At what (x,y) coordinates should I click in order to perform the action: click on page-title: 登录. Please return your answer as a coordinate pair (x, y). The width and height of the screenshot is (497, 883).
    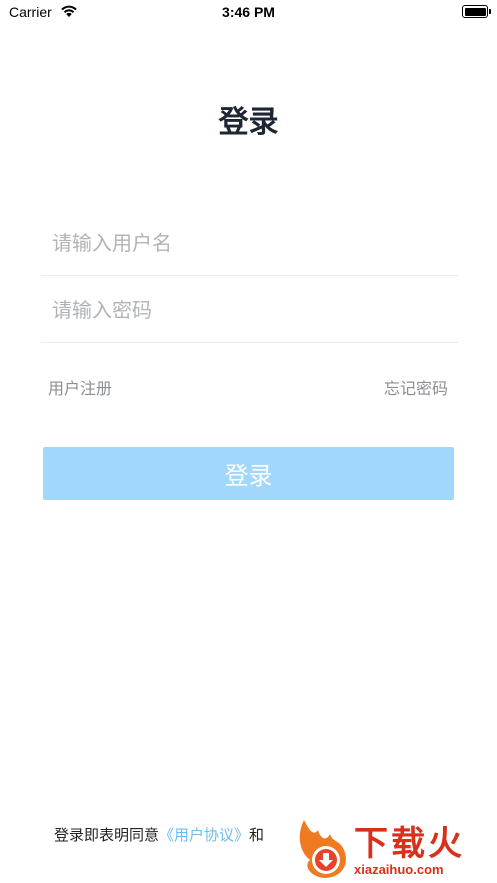
    Looking at the image, I should click on (248, 122).